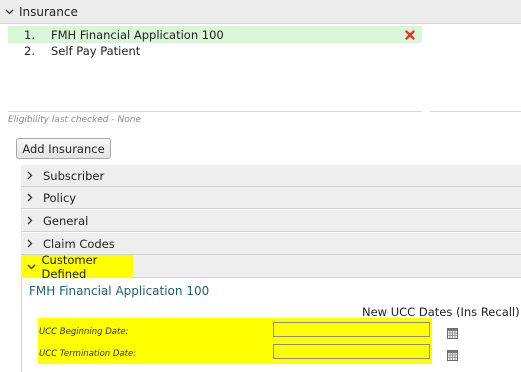 This screenshot has width=521, height=372. What do you see at coordinates (271, 176) in the screenshot?
I see `section-subscriber: Subscriber` at bounding box center [271, 176].